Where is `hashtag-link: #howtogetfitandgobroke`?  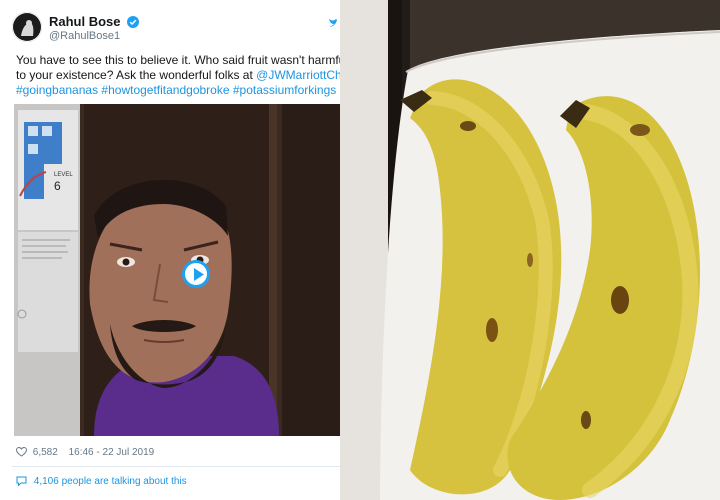
hashtag-link: #howtogetfitandgobroke is located at coordinates (165, 90).